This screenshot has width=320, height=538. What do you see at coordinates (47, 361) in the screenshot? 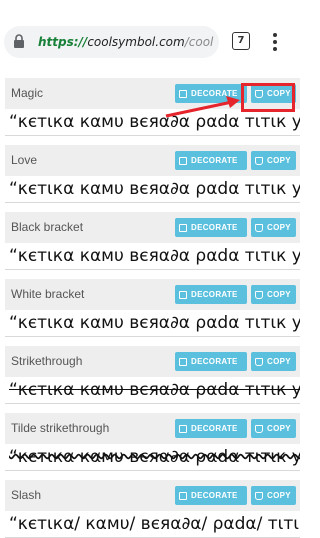
I see `style-title: Strikethrough` at bounding box center [47, 361].